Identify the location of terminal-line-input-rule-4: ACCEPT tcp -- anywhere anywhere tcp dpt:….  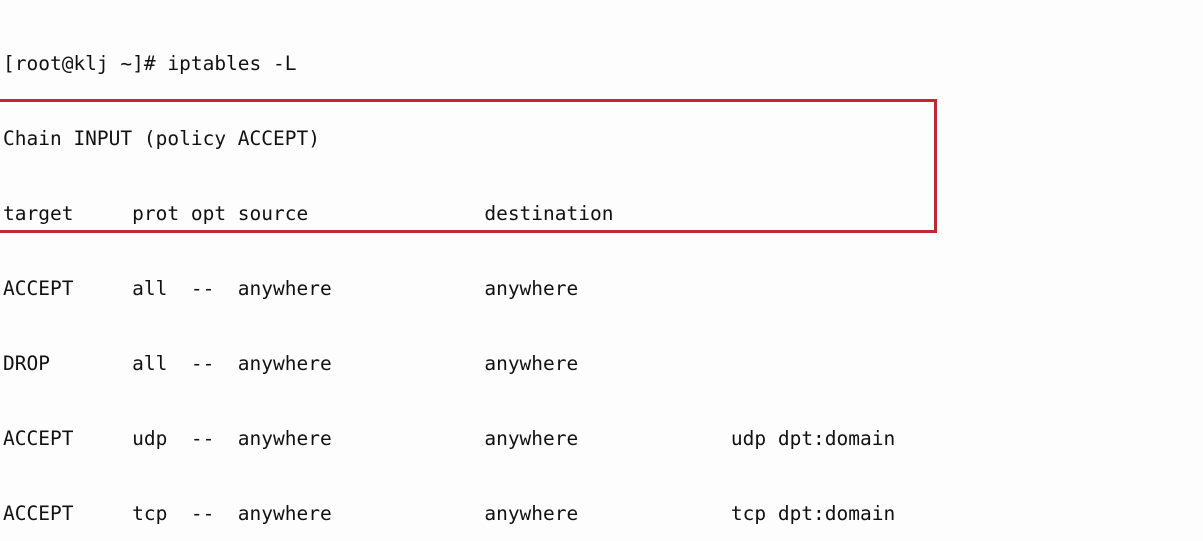
(449, 513).